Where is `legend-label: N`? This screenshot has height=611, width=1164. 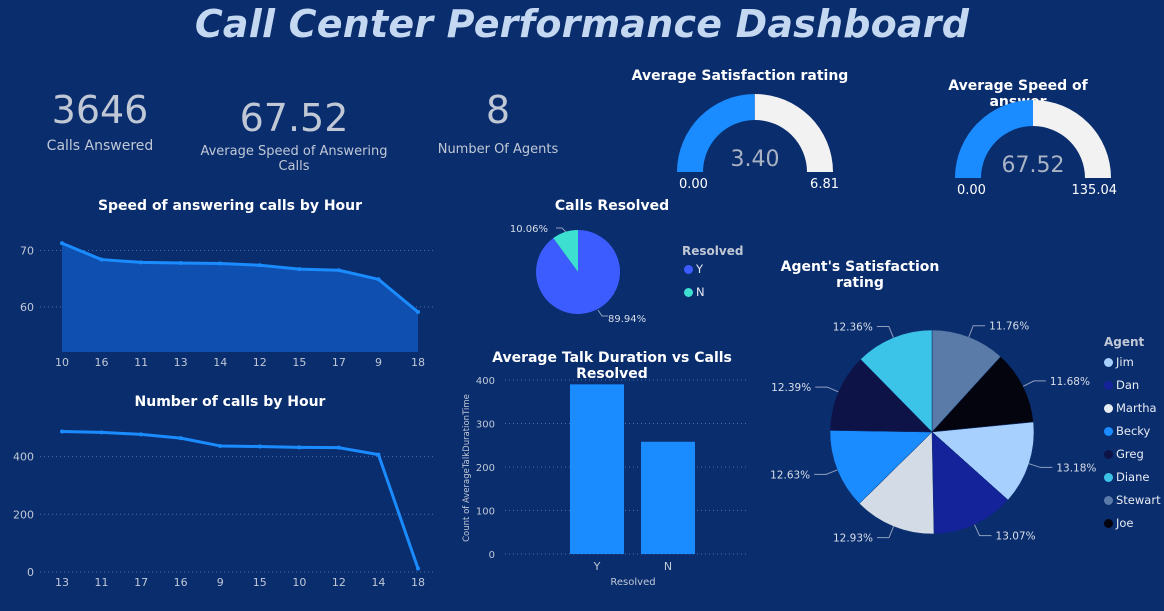
legend-label: N is located at coordinates (700, 292).